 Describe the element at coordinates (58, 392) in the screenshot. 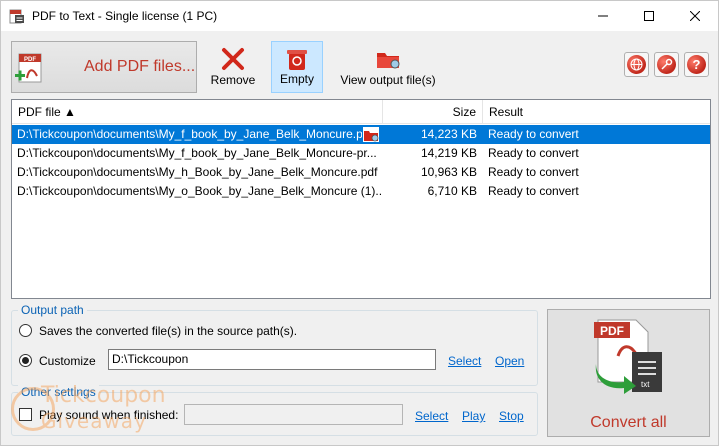

I see `other-settings-title: Other settings` at that location.